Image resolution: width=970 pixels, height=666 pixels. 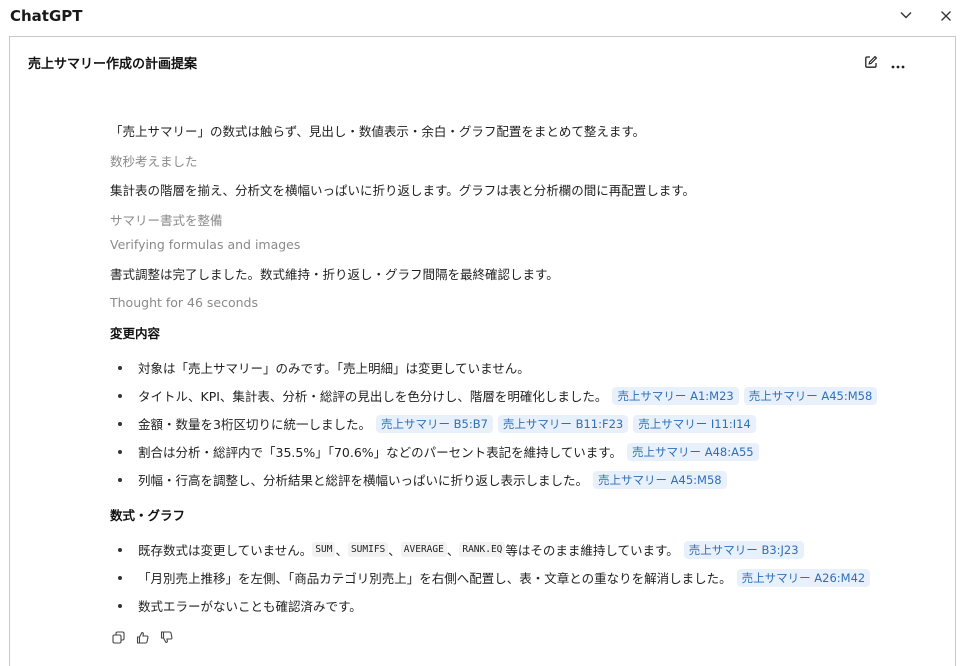 I want to click on edit-icon, so click(x=871, y=63).